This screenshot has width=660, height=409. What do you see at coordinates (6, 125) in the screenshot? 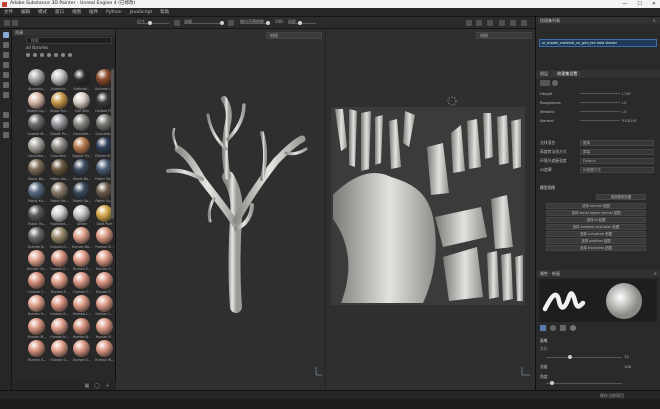
I see `display-settings-icon` at bounding box center [6, 125].